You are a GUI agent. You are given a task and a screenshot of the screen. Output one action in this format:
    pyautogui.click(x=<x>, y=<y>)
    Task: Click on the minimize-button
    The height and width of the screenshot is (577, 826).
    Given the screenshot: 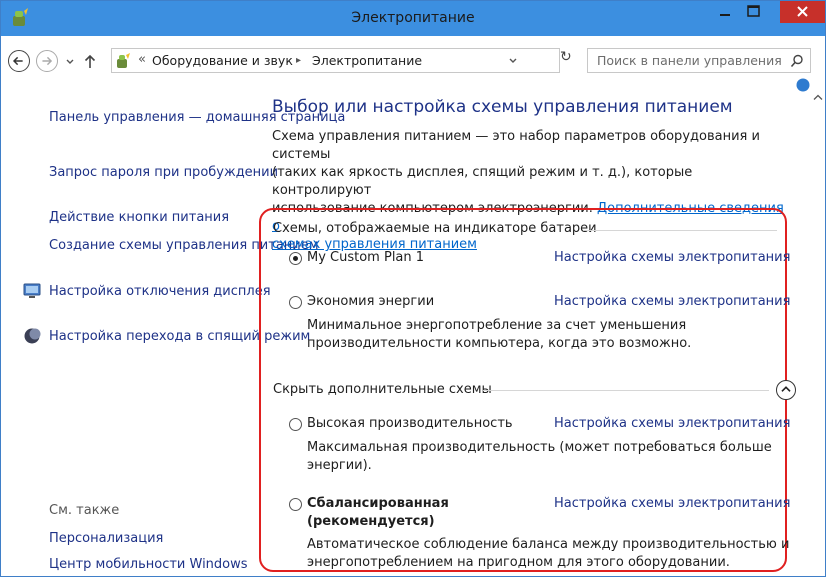 What is the action you would take?
    pyautogui.click(x=725, y=12)
    